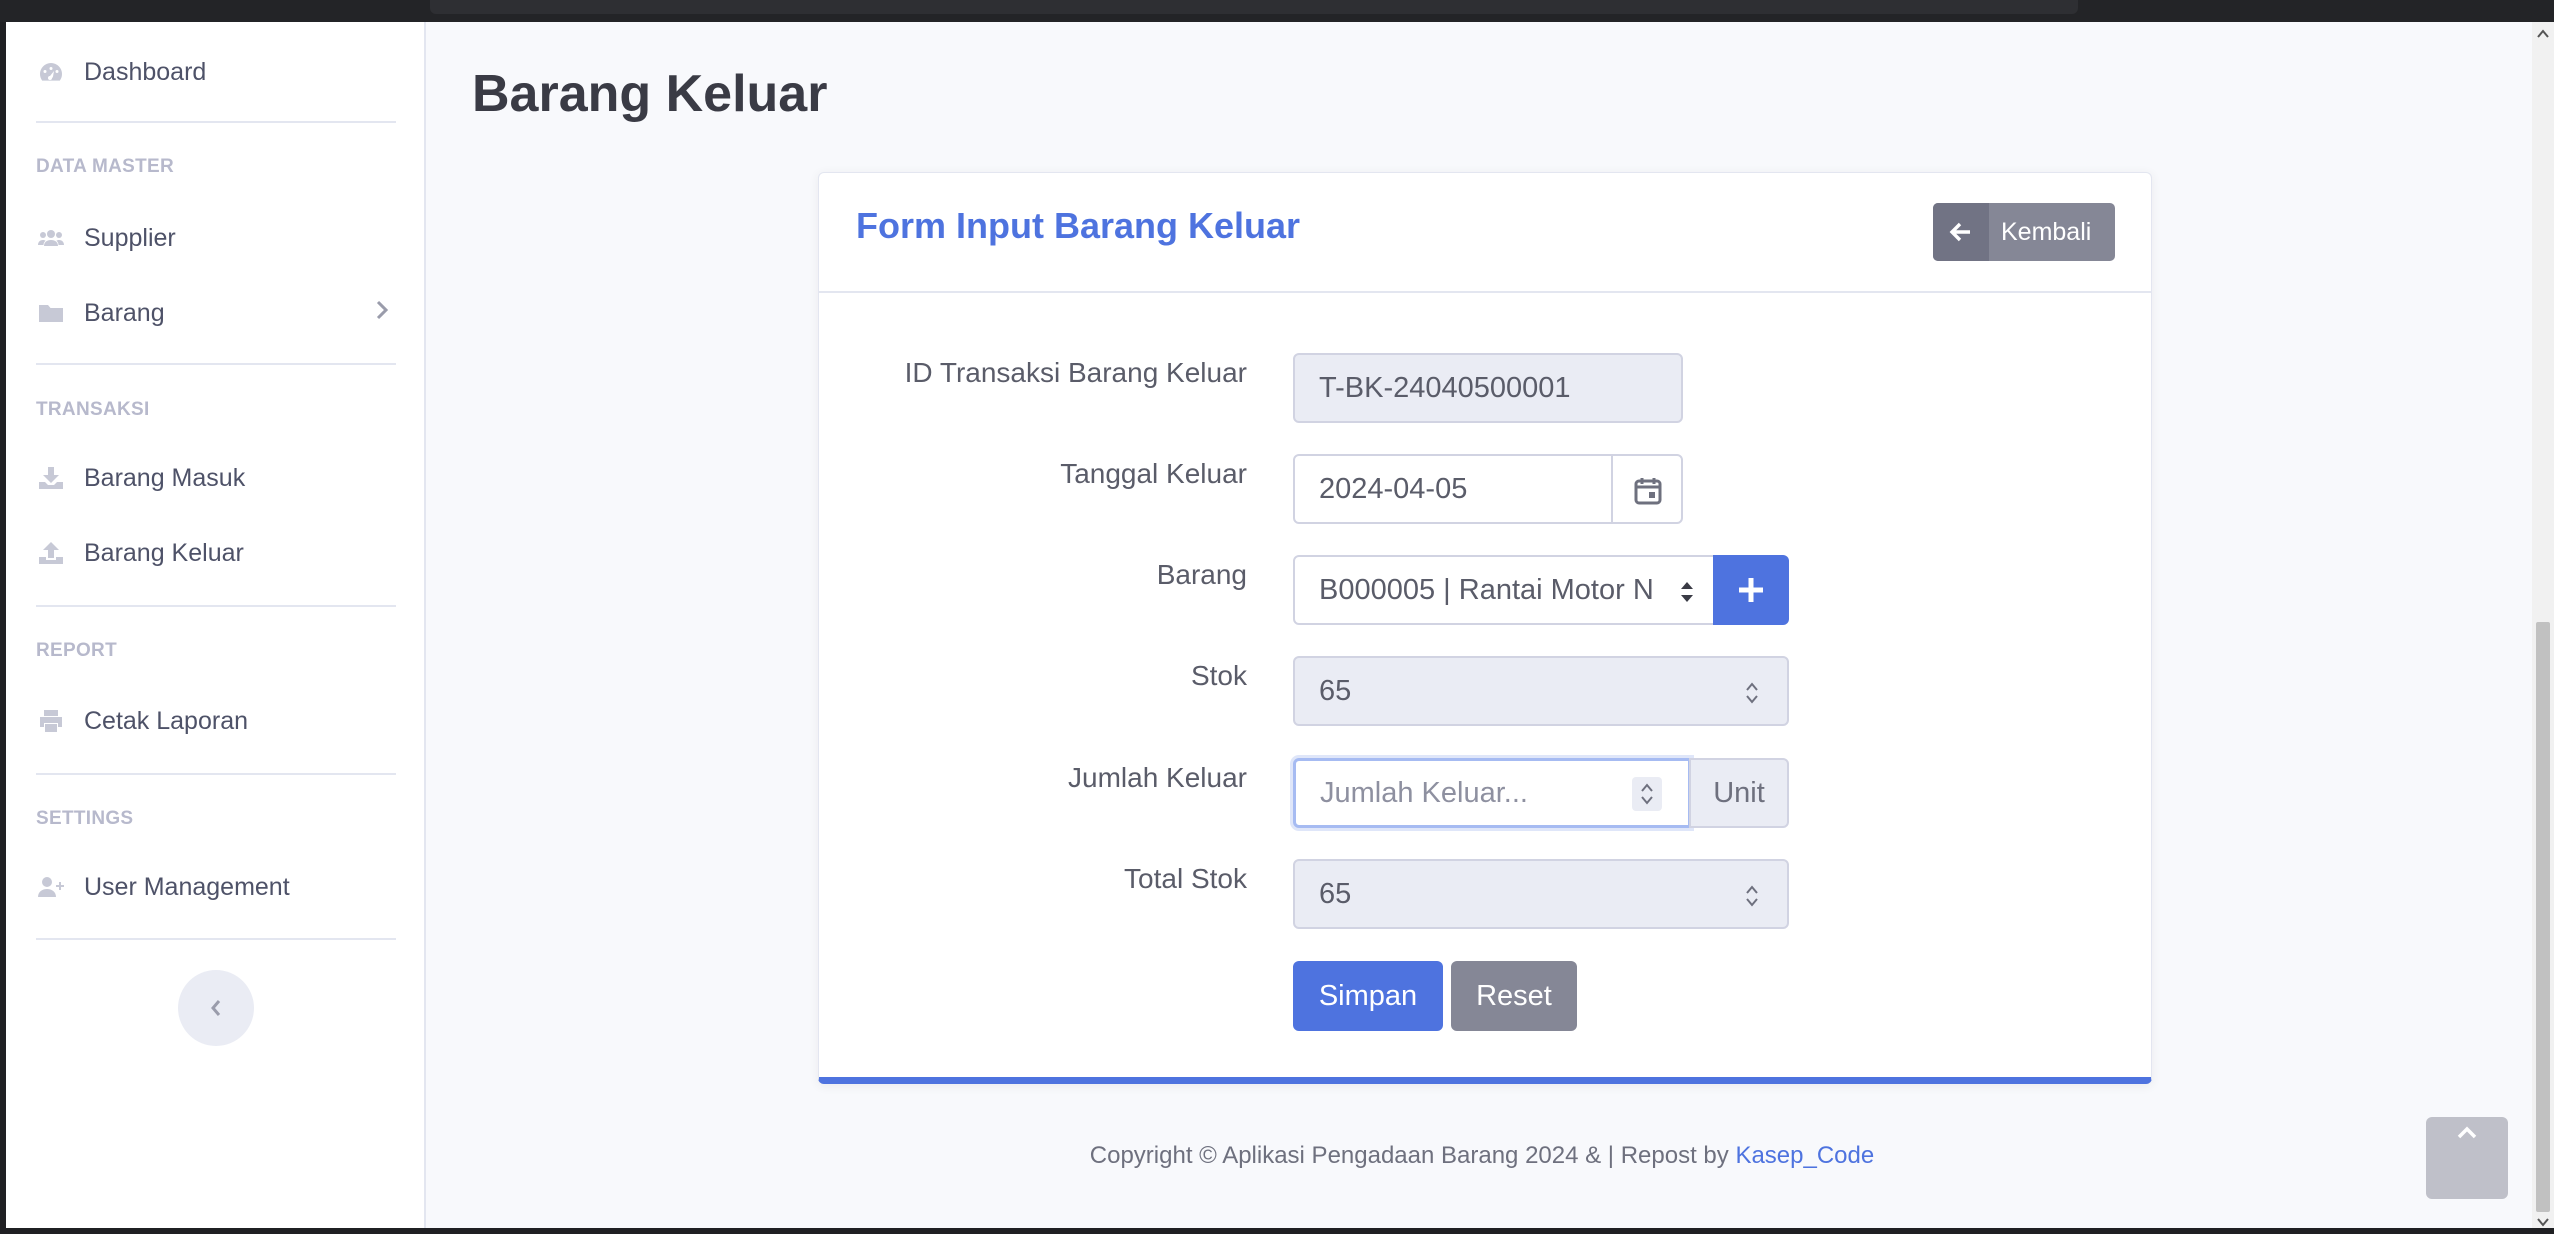  What do you see at coordinates (1514, 996) in the screenshot?
I see `reset-button: Reset` at bounding box center [1514, 996].